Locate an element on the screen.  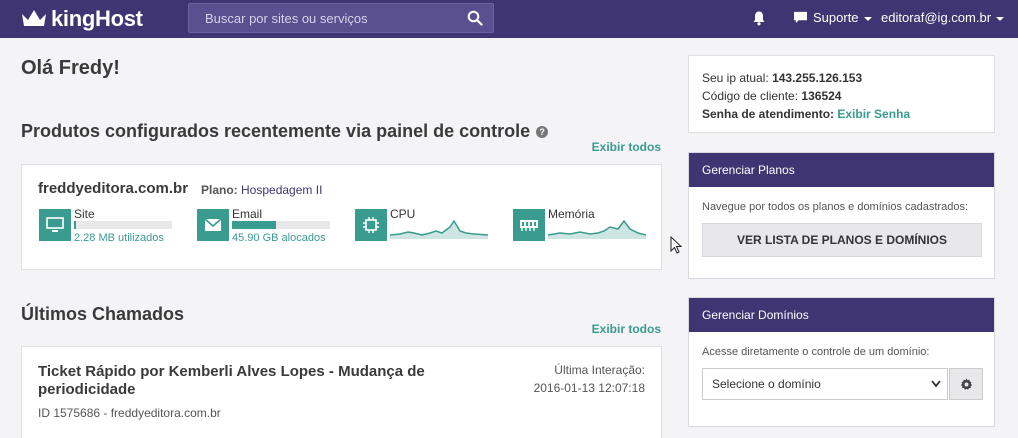
domain-select-value: Selecione o domínio is located at coordinates (766, 384).